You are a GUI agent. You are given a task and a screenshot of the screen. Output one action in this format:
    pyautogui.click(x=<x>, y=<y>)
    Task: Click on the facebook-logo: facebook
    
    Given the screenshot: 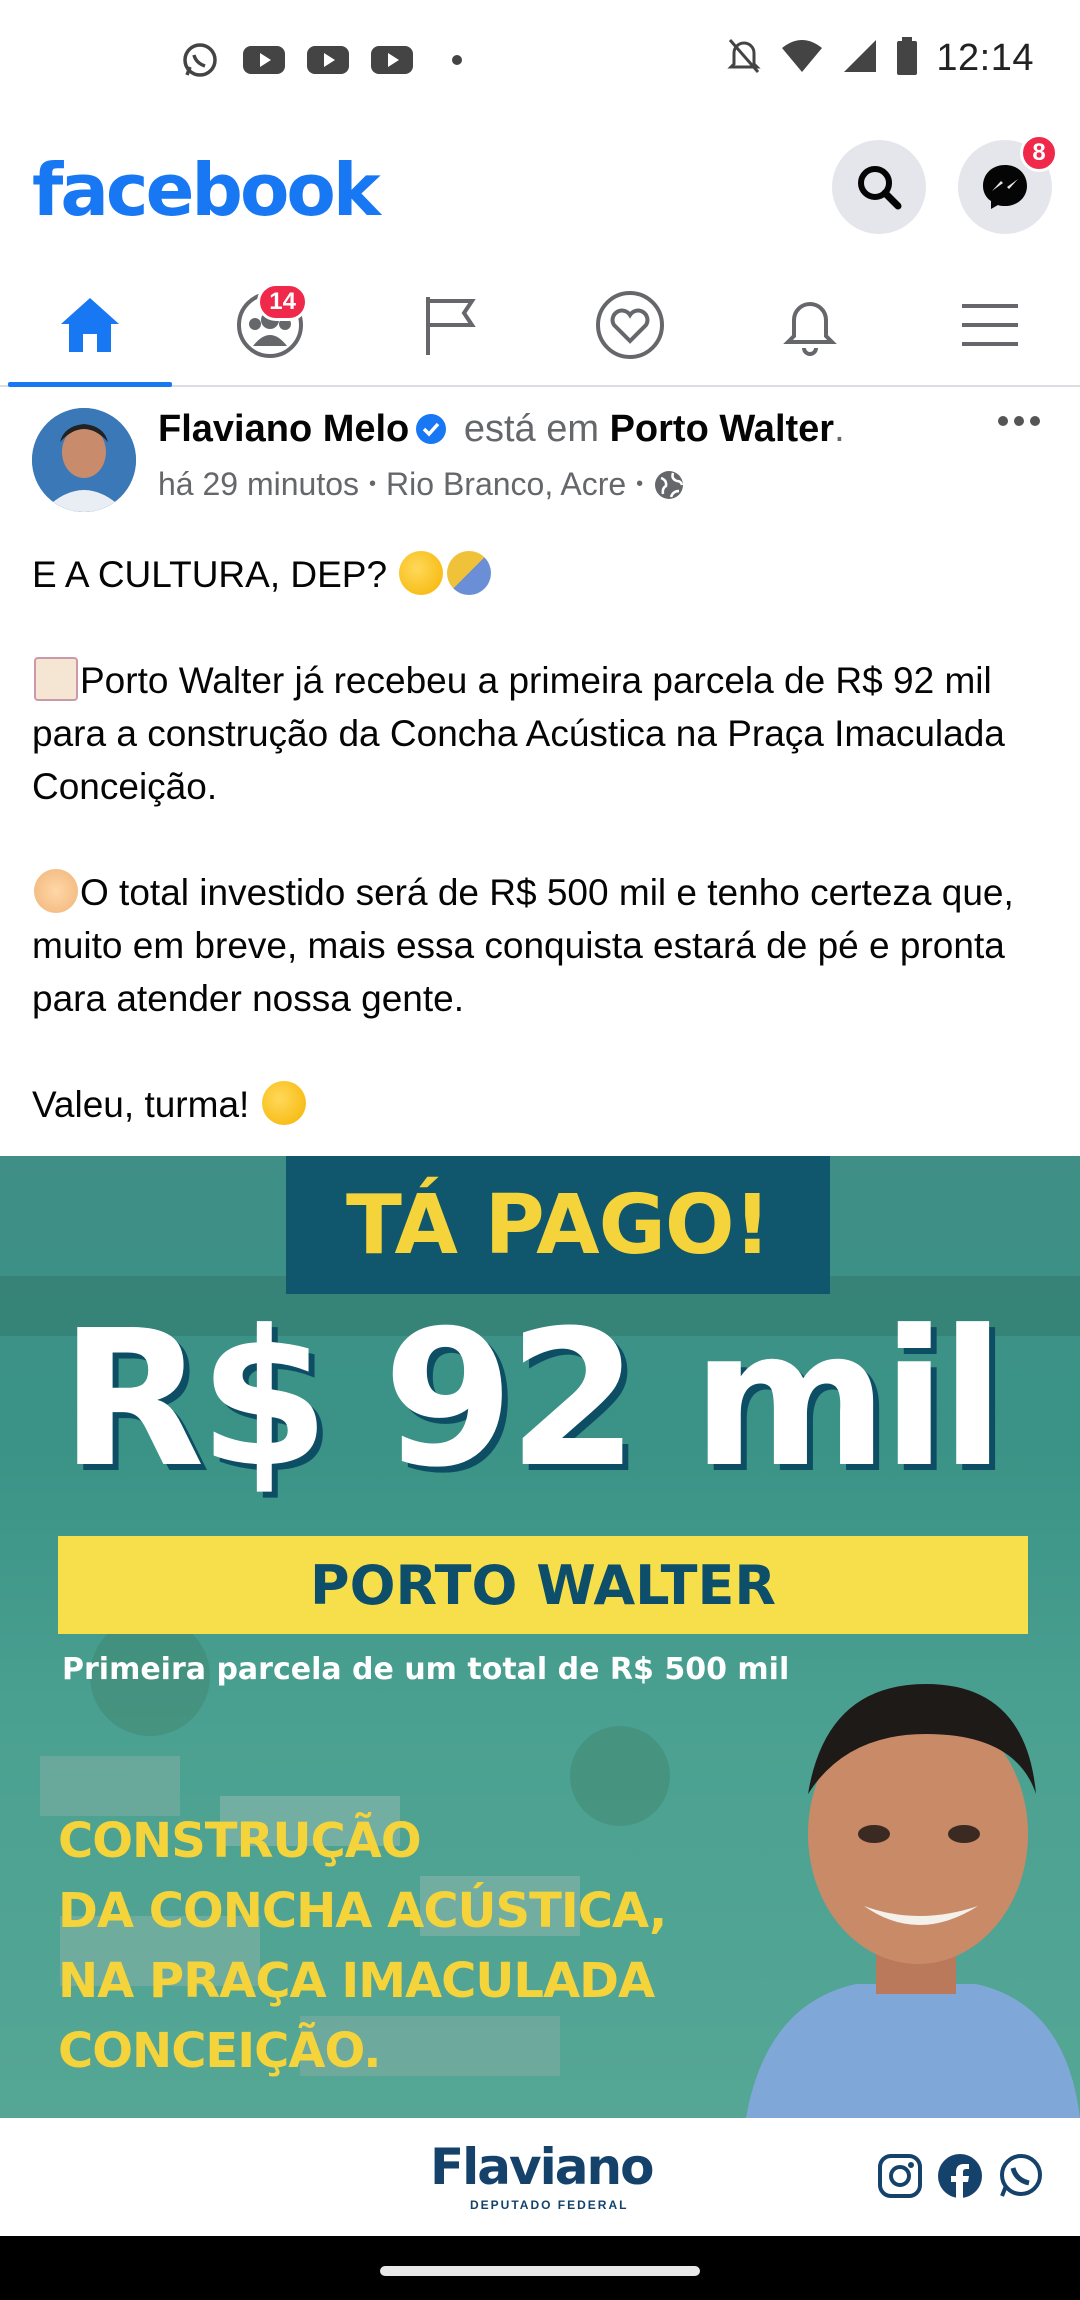 What is the action you would take?
    pyautogui.click(x=206, y=190)
    